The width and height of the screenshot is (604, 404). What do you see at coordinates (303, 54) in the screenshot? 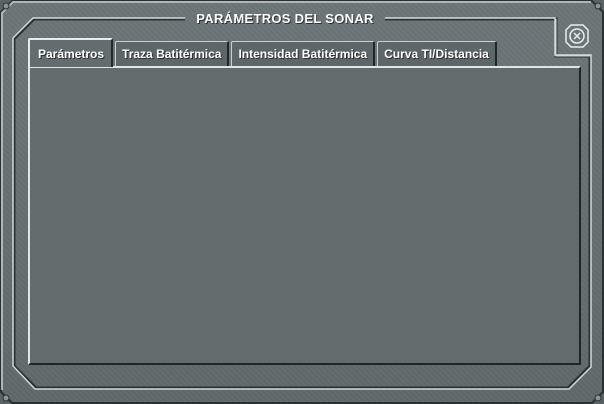
I see `tab-intensidad-batitermica: Intensidad Batitérmica` at bounding box center [303, 54].